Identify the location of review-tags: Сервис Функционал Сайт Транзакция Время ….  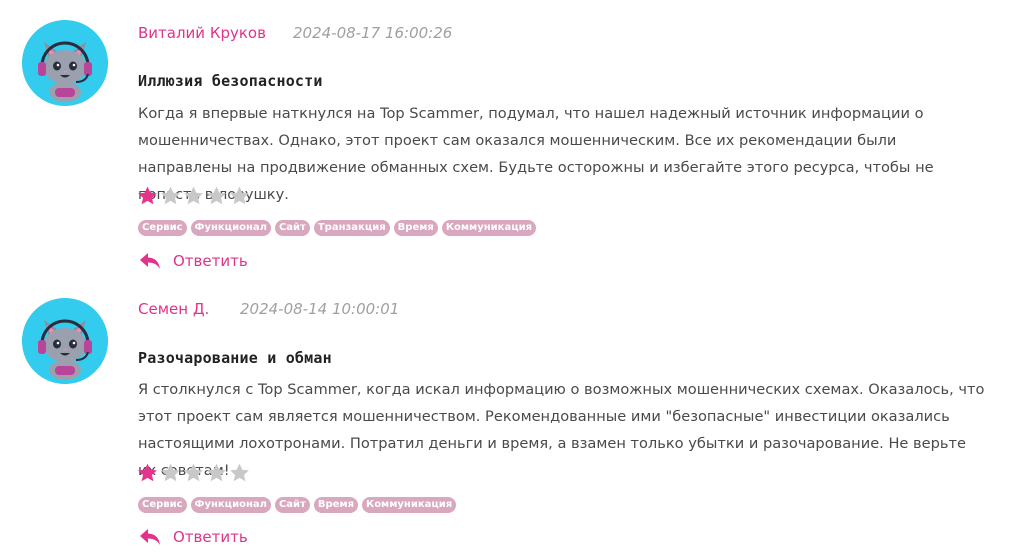
(337, 228).